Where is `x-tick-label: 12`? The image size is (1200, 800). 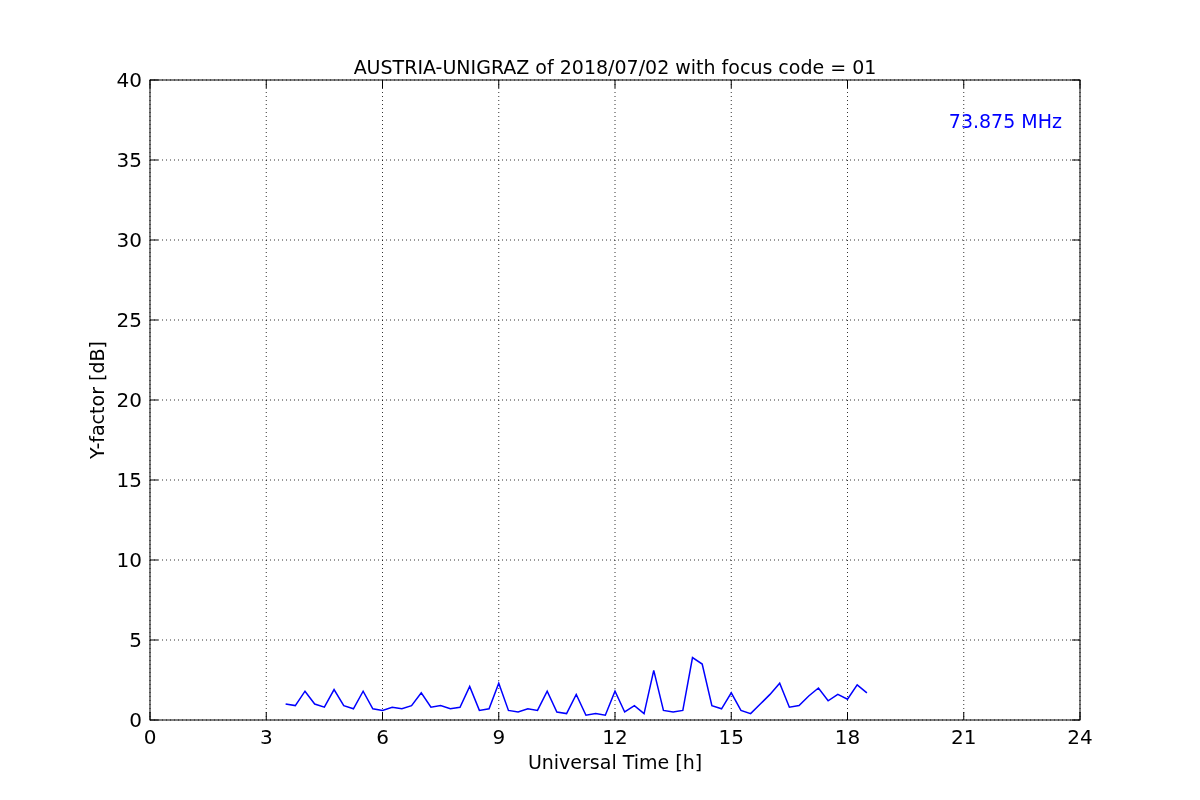
x-tick-label: 12 is located at coordinates (615, 737).